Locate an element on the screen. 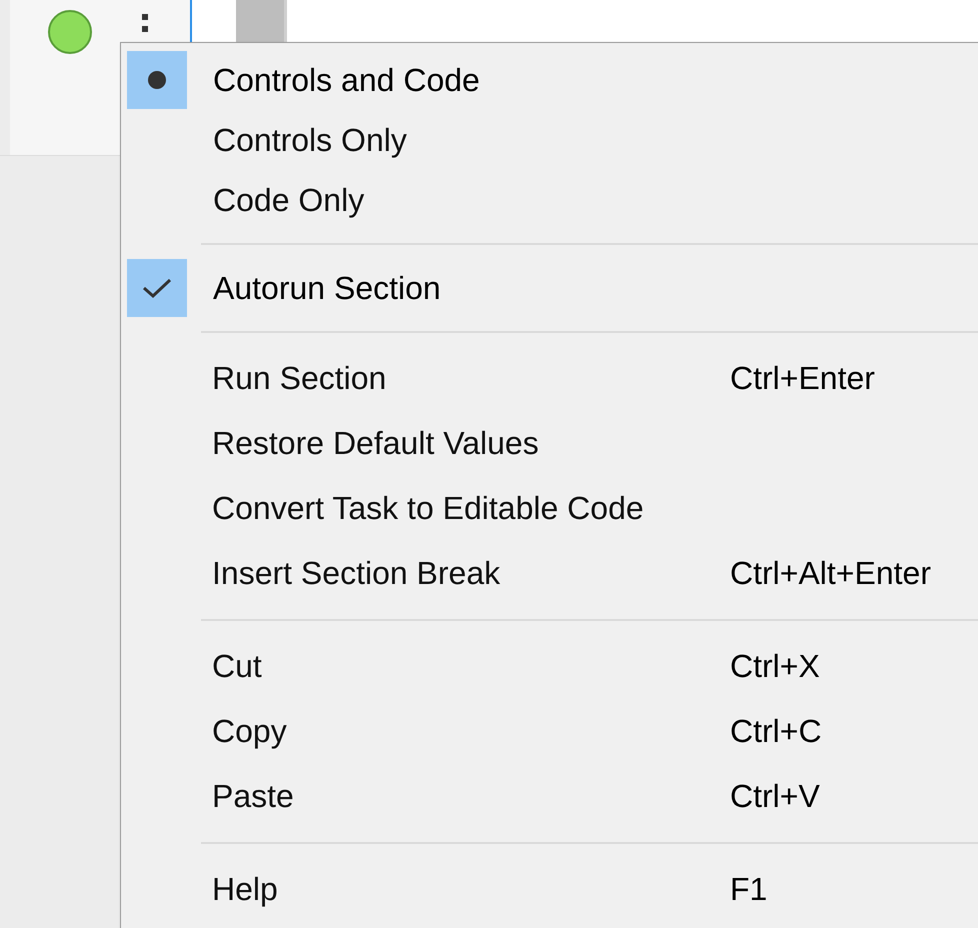 The width and height of the screenshot is (978, 928). menu-item: Cut Ctrl+X is located at coordinates (549, 666).